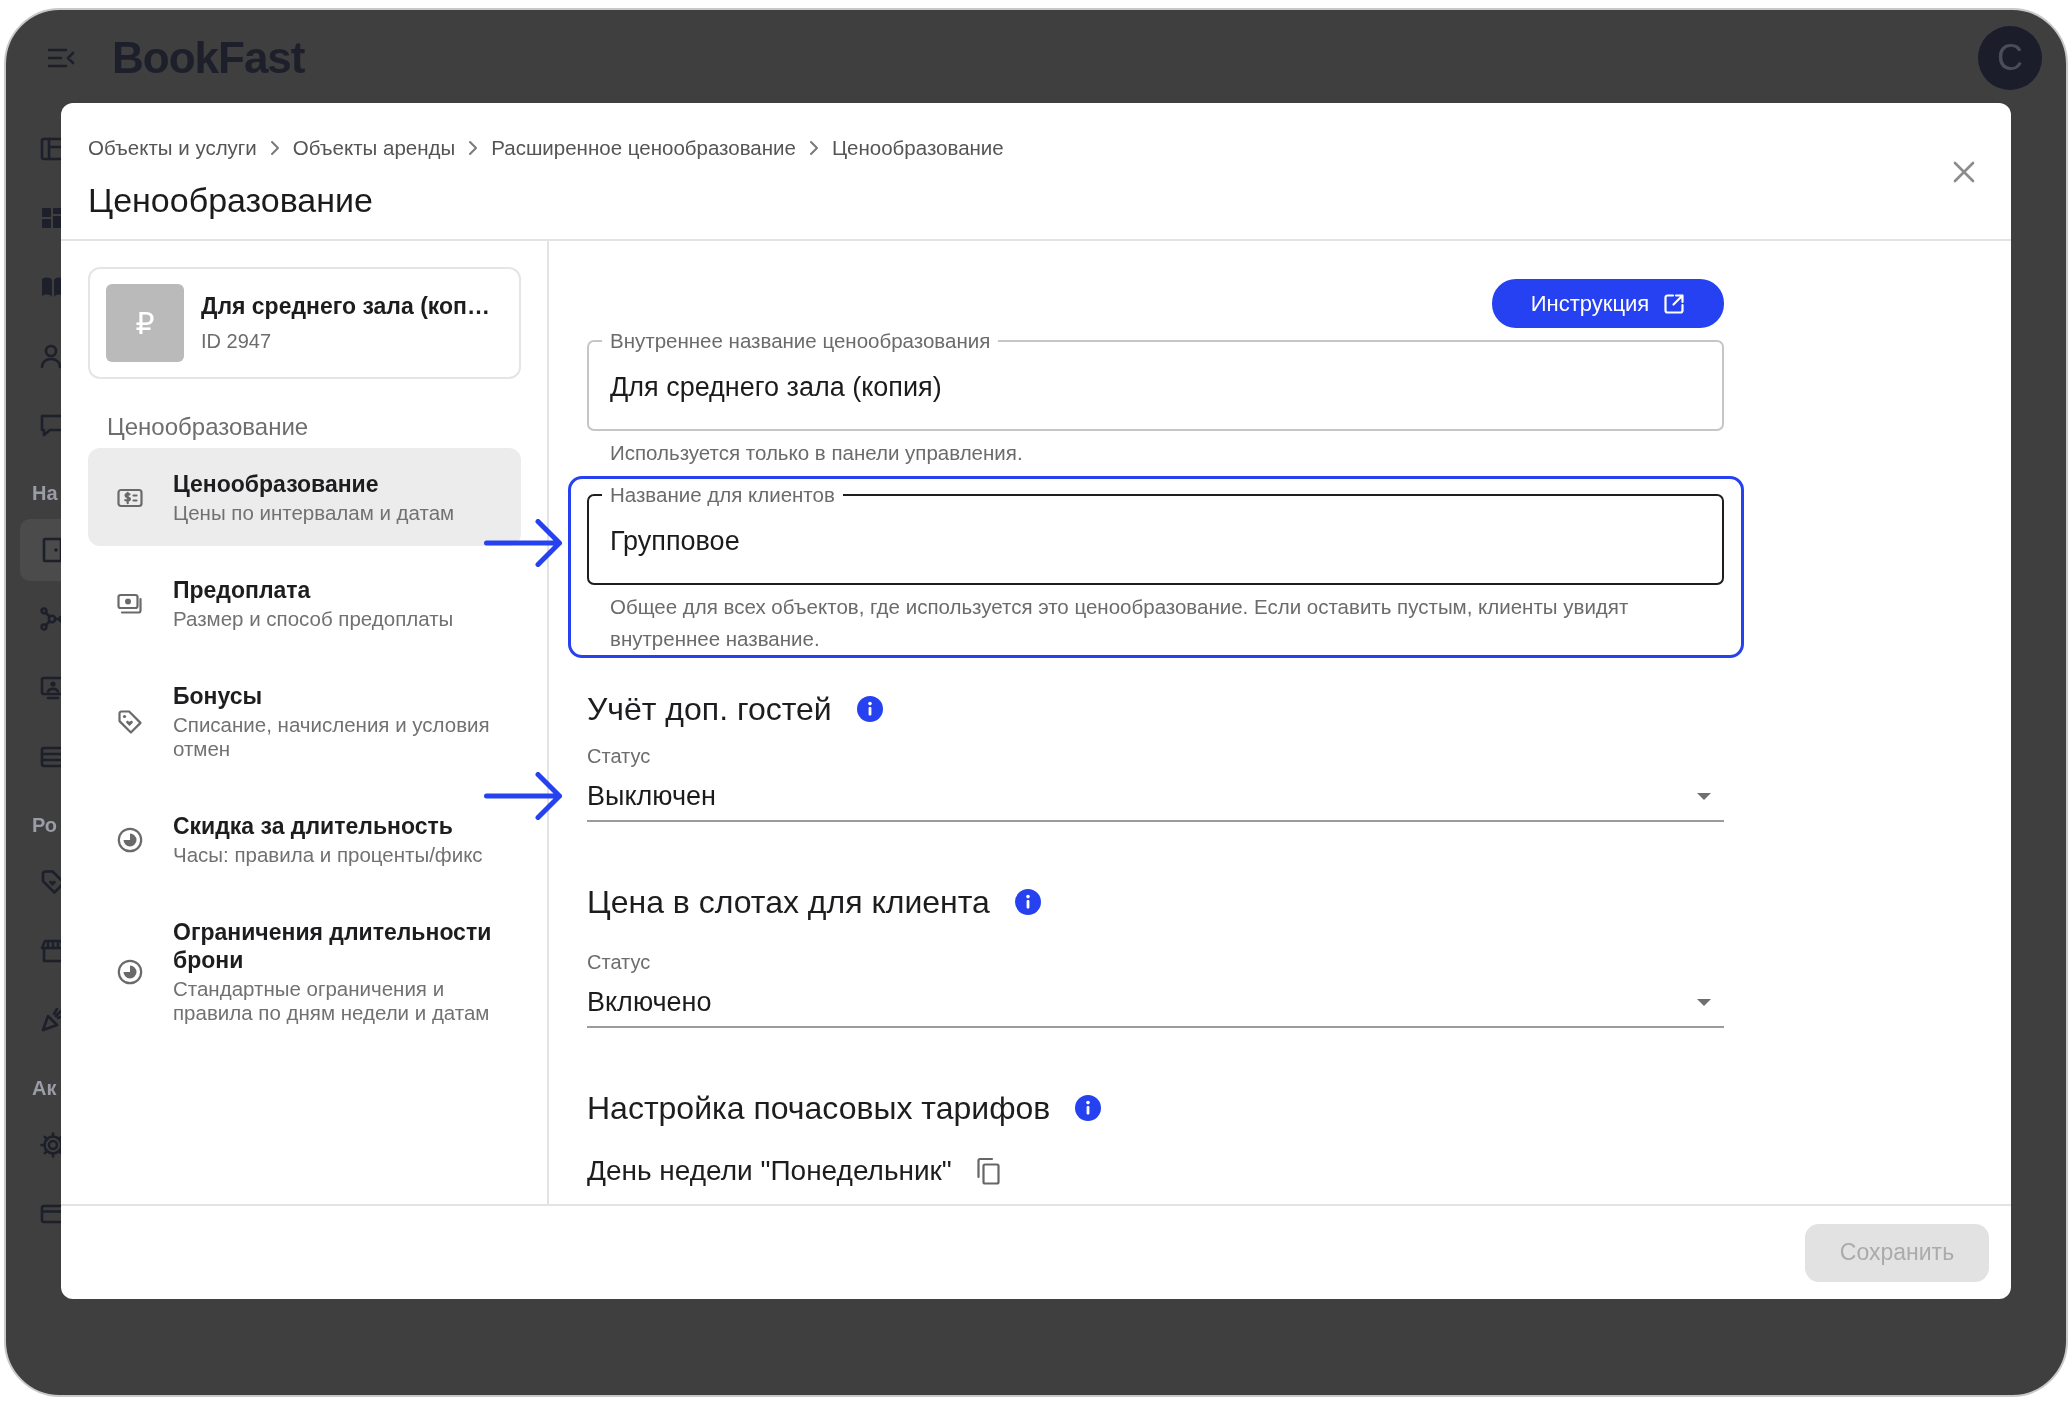 The image size is (2072, 1406). I want to click on select-field: Статус Выключен, so click(1155, 783).